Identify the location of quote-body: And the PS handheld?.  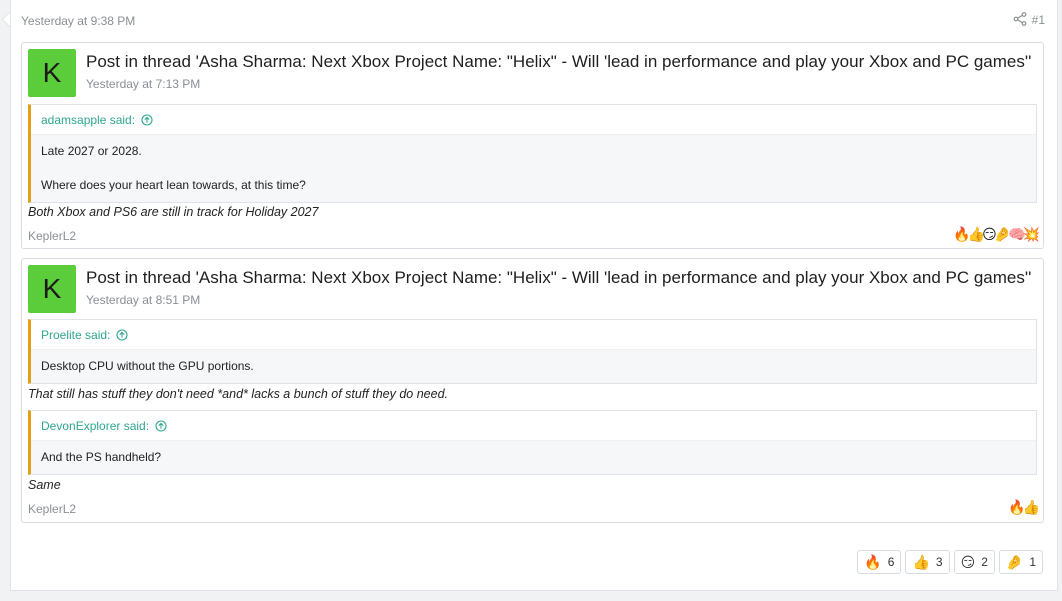
(533, 457).